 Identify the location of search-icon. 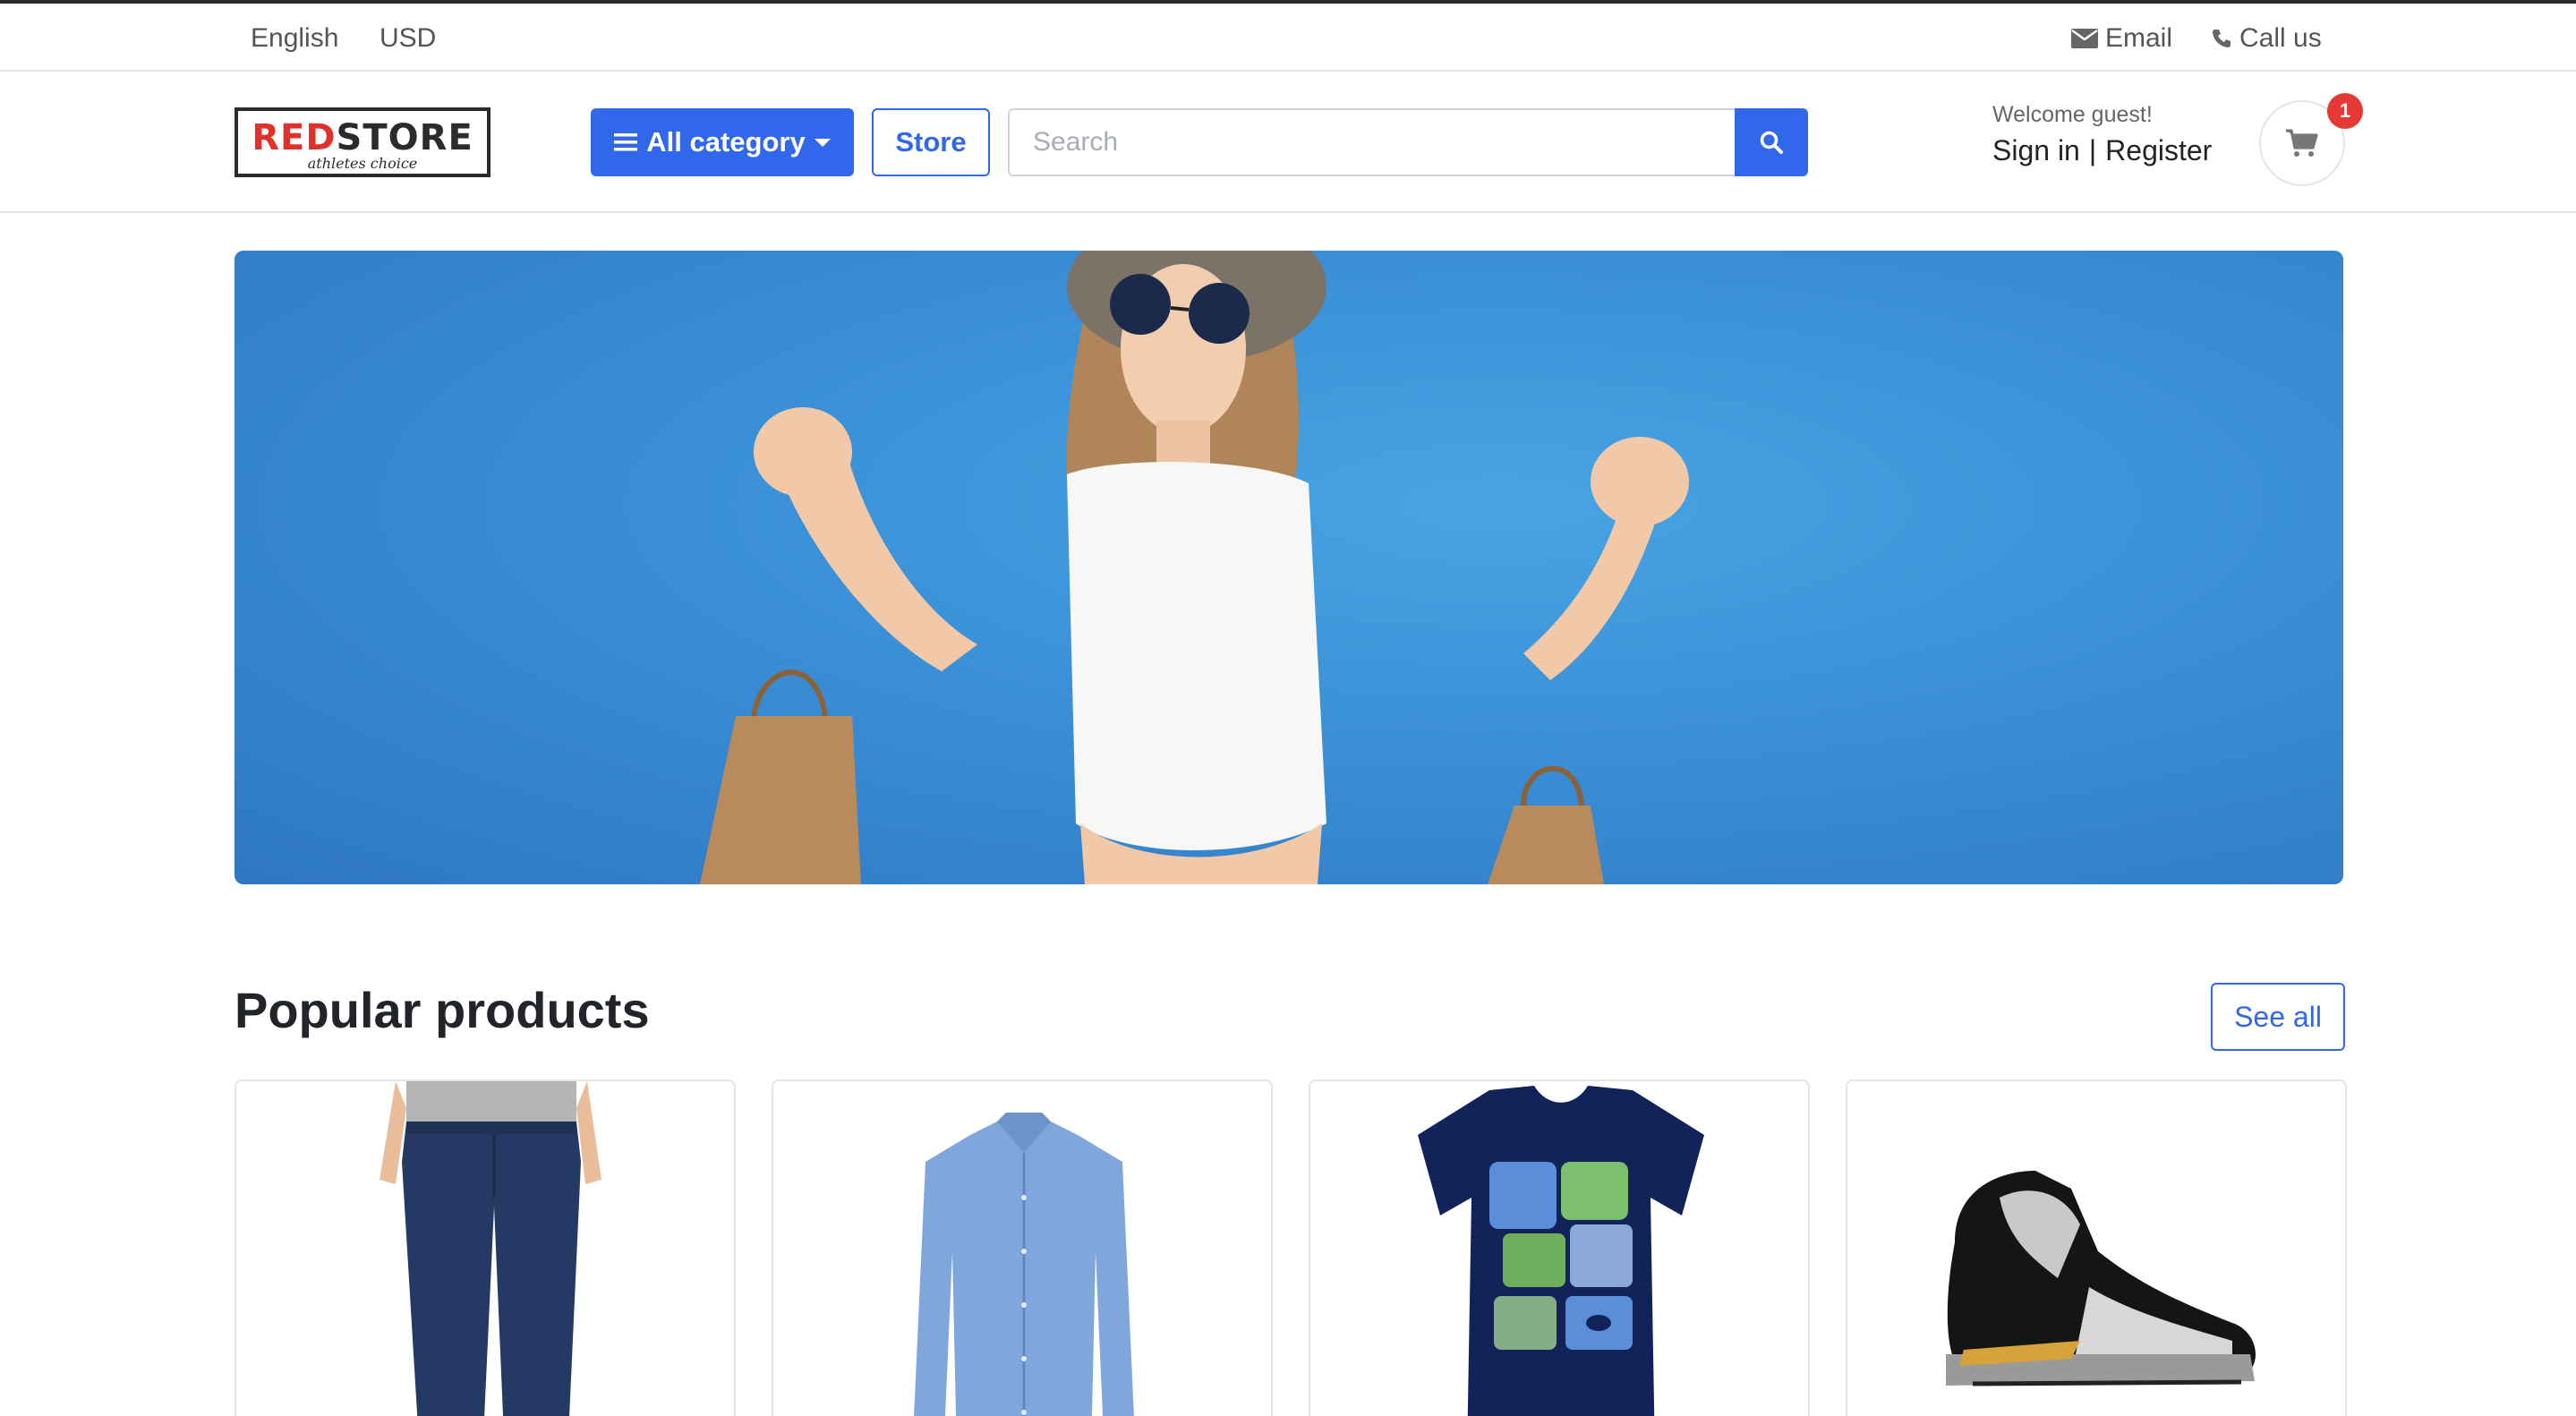
(1771, 142).